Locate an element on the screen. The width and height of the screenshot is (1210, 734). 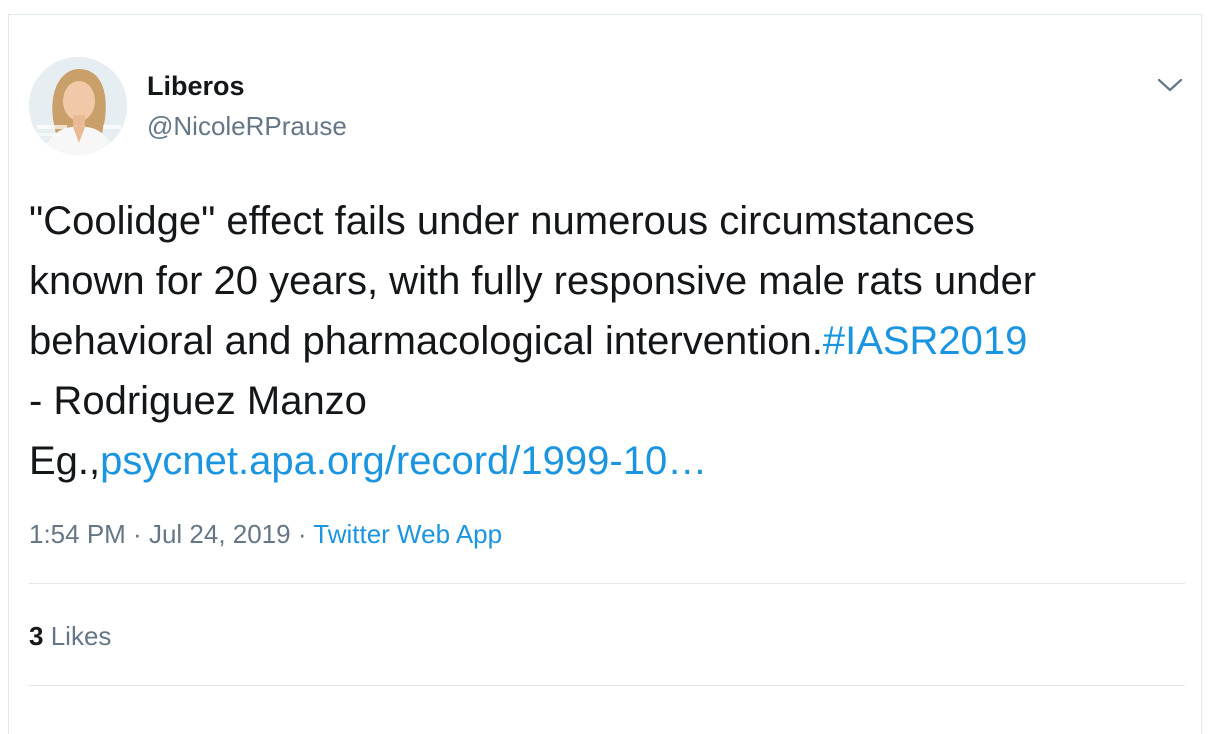
tweet-meta: 1:54 PM · Jul 24, 2019 · Twitter Web App is located at coordinates (265, 534).